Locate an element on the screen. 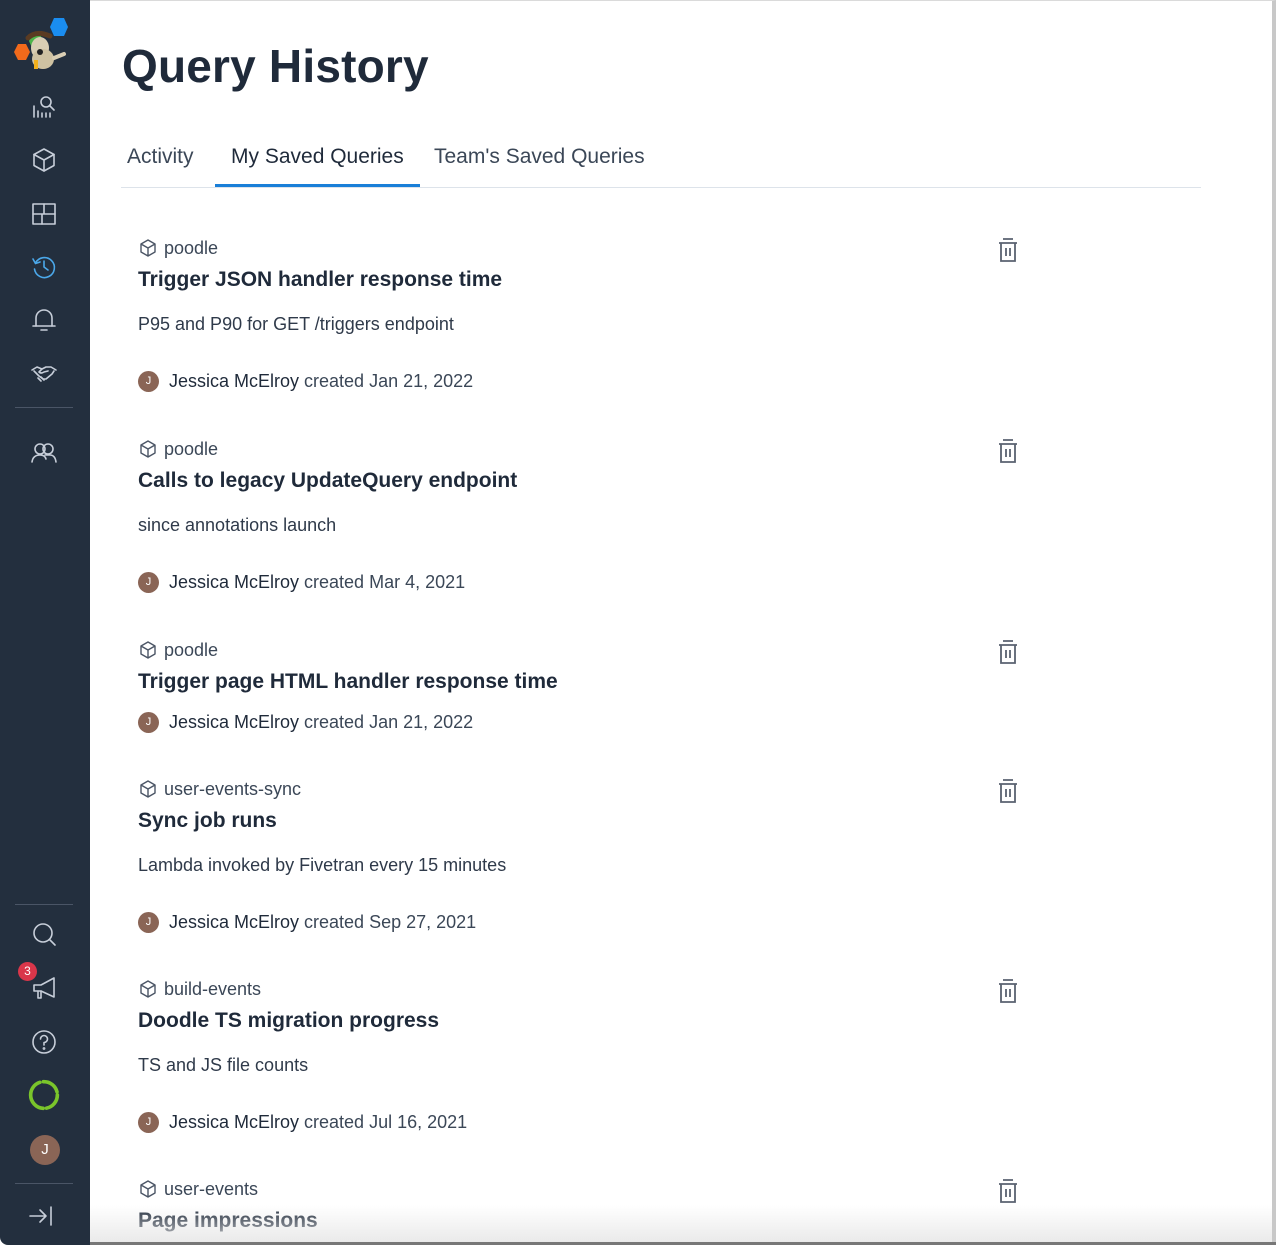 This screenshot has width=1276, height=1245. dataset-name: user-events is located at coordinates (211, 1188).